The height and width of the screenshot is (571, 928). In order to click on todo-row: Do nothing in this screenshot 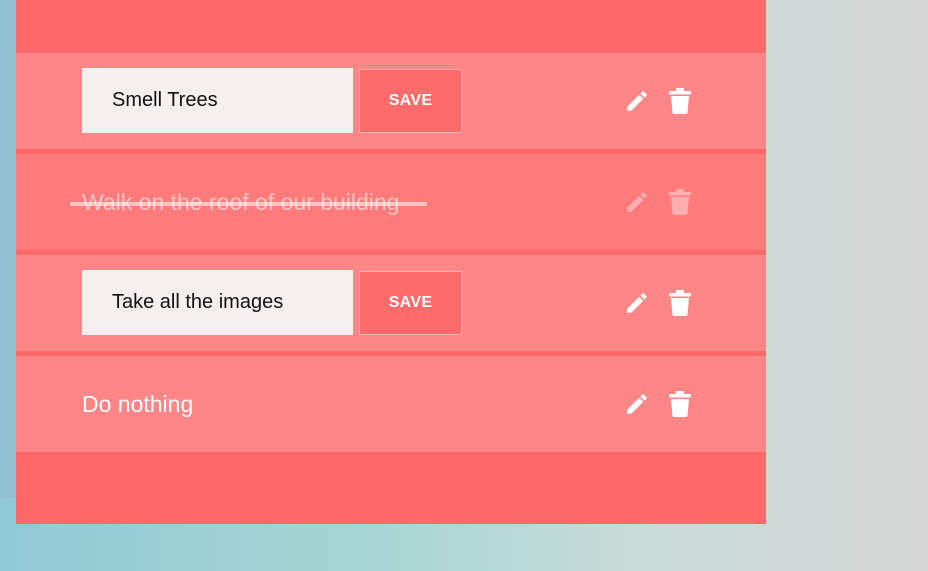, I will do `click(391, 404)`.